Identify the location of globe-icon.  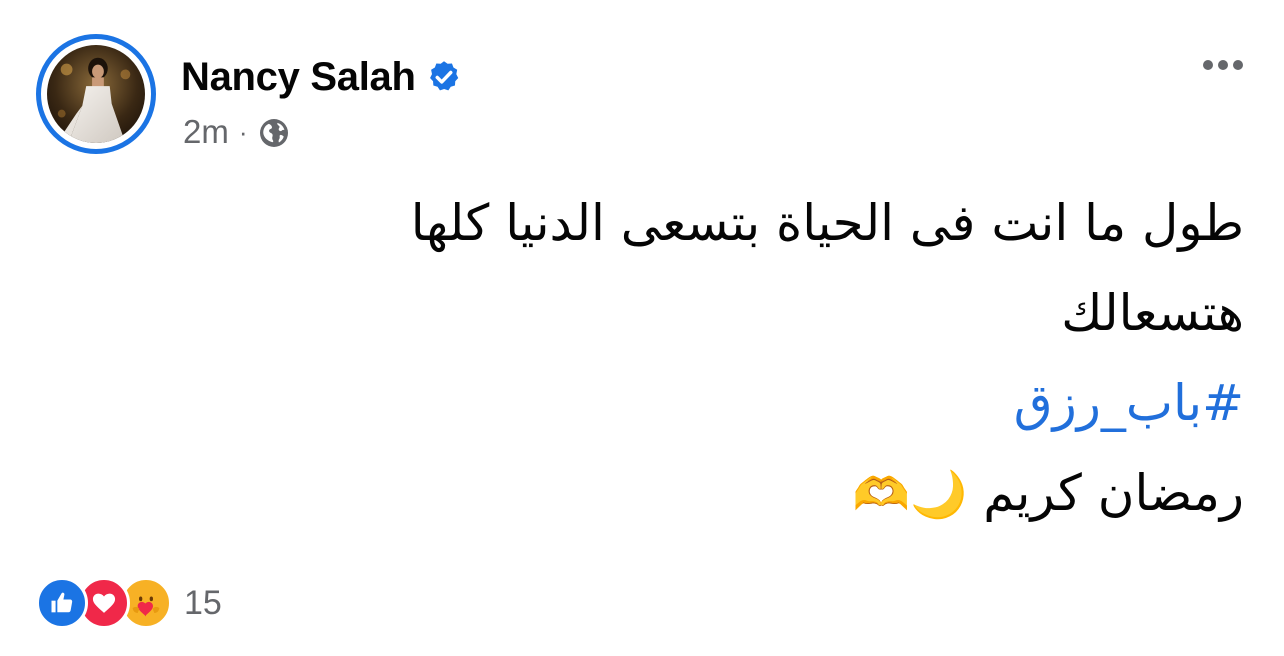
(274, 133).